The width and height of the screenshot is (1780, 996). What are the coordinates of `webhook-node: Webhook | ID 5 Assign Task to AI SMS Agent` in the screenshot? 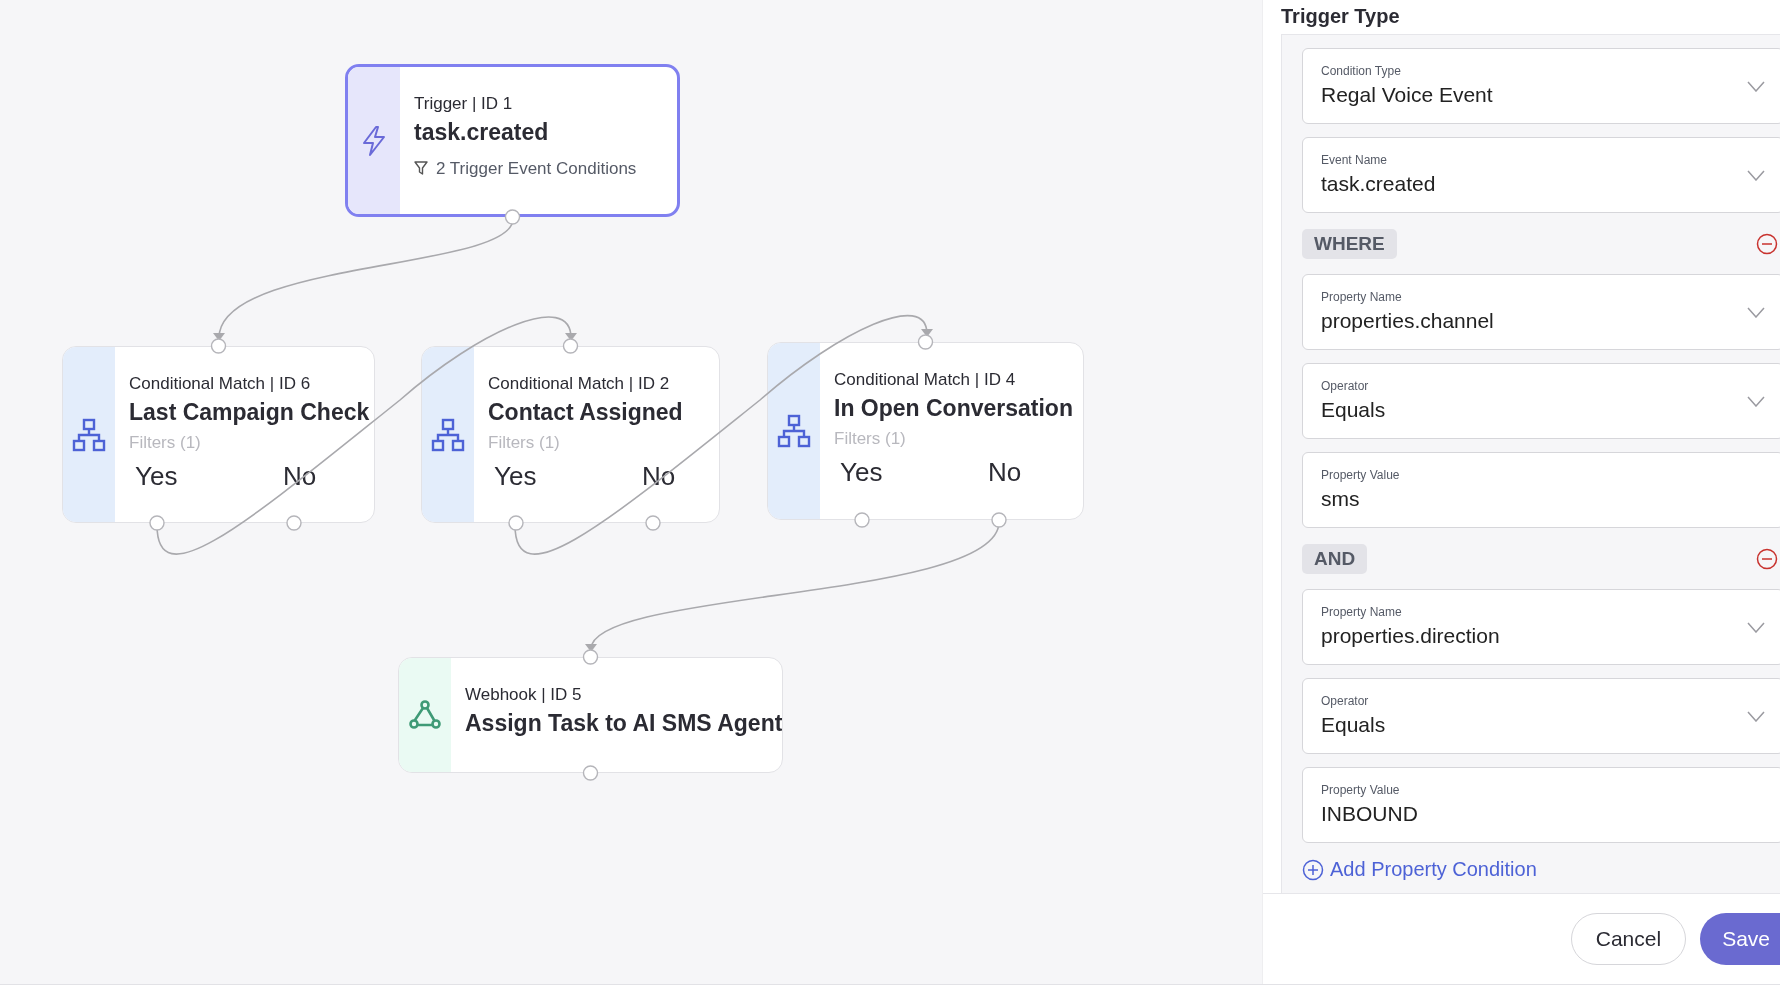 It's located at (590, 715).